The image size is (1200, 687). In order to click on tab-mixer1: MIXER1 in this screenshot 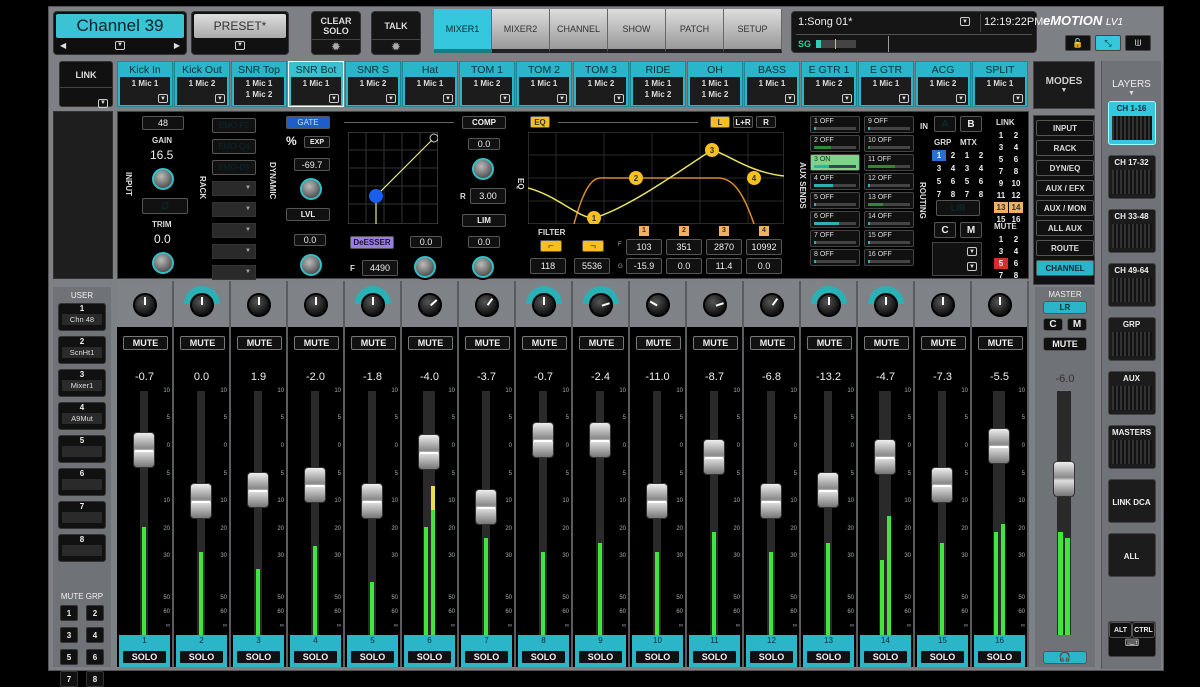, I will do `click(463, 31)`.